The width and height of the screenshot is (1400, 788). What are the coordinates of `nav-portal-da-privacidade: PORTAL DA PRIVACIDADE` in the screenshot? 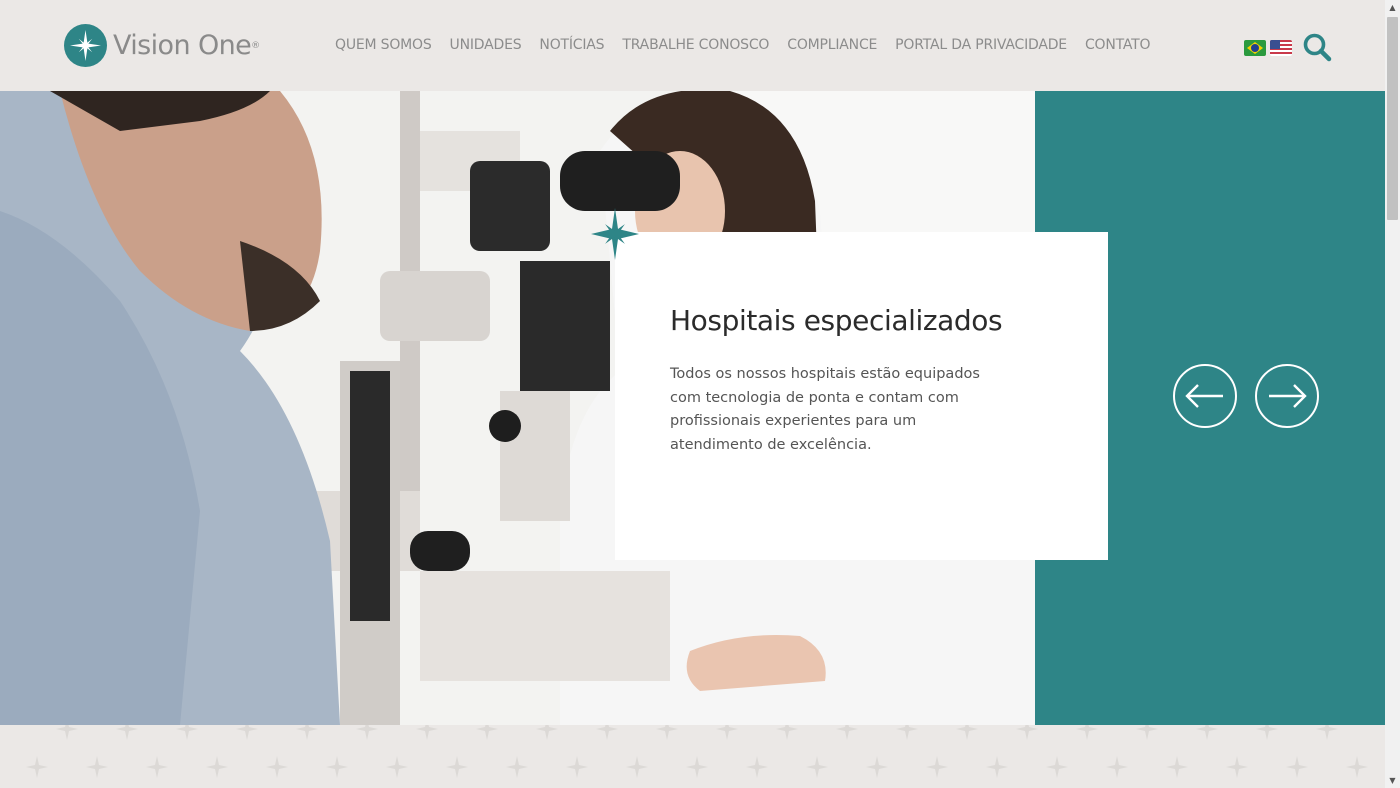 It's located at (981, 45).